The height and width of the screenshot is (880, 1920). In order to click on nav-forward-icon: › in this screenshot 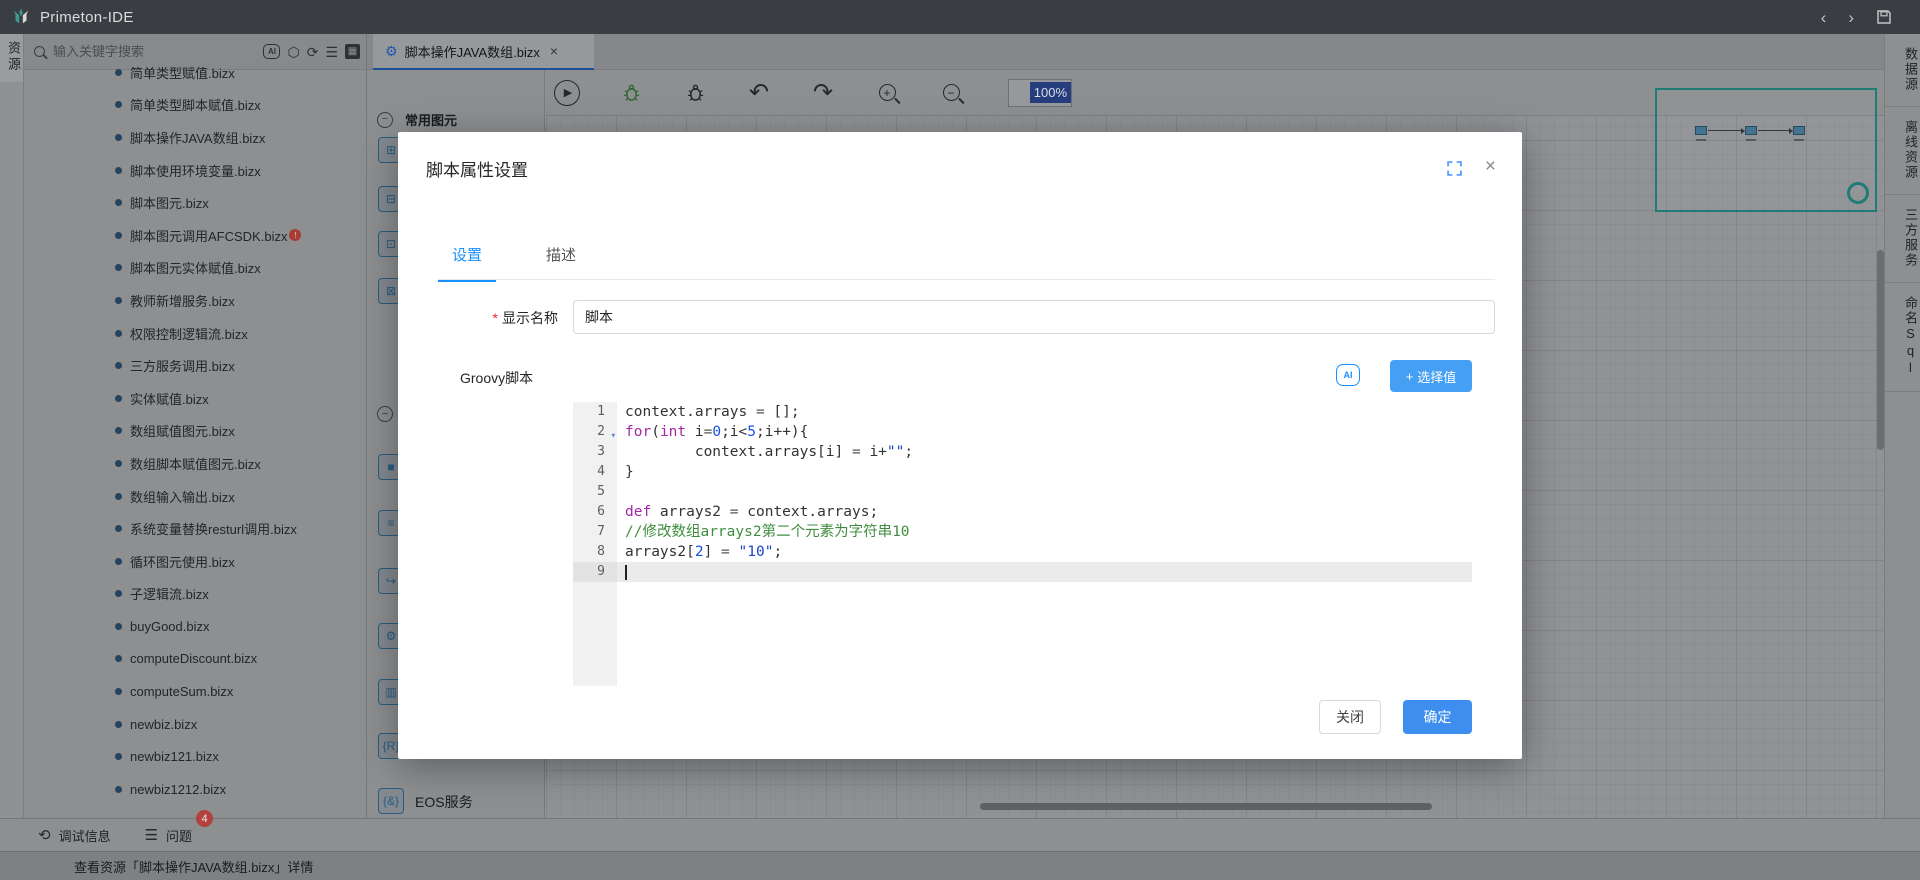, I will do `click(1851, 17)`.